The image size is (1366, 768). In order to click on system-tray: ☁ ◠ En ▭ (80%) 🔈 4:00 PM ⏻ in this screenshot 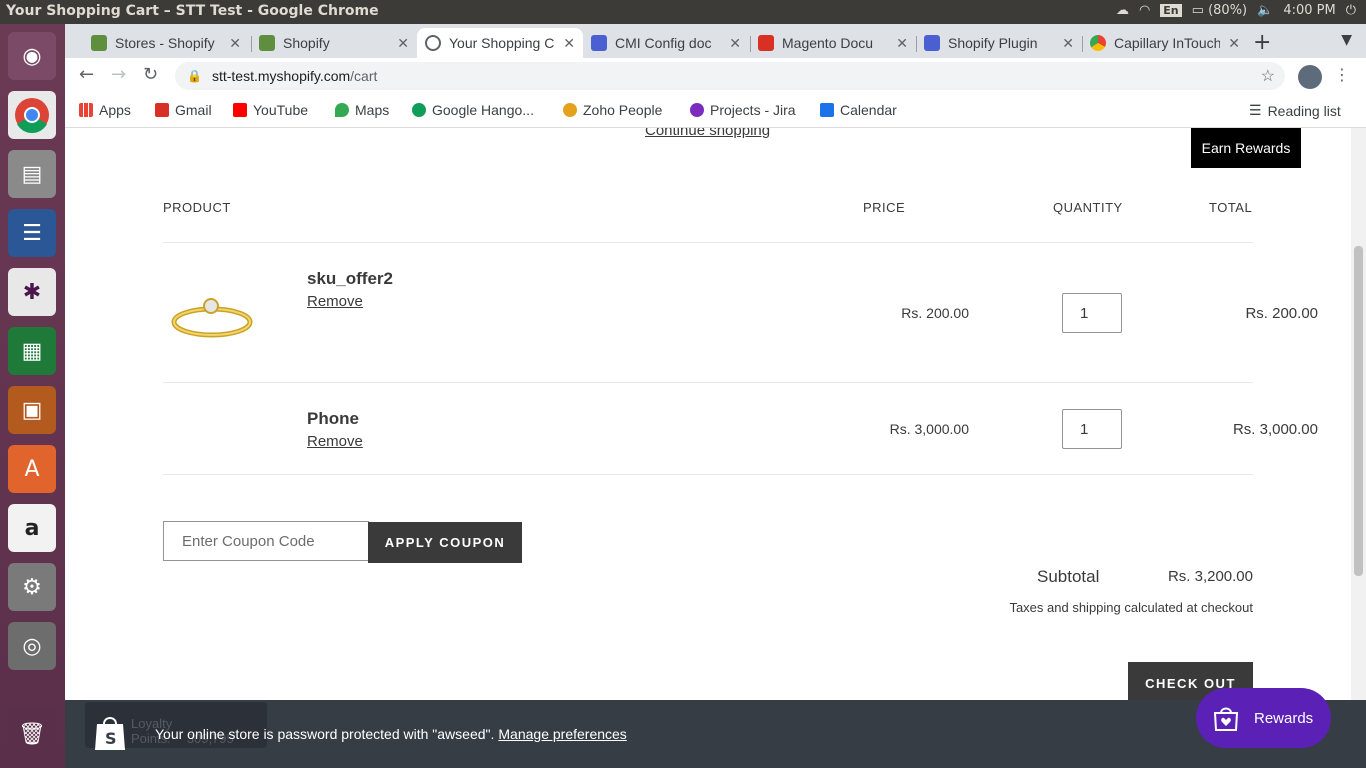, I will do `click(1236, 10)`.